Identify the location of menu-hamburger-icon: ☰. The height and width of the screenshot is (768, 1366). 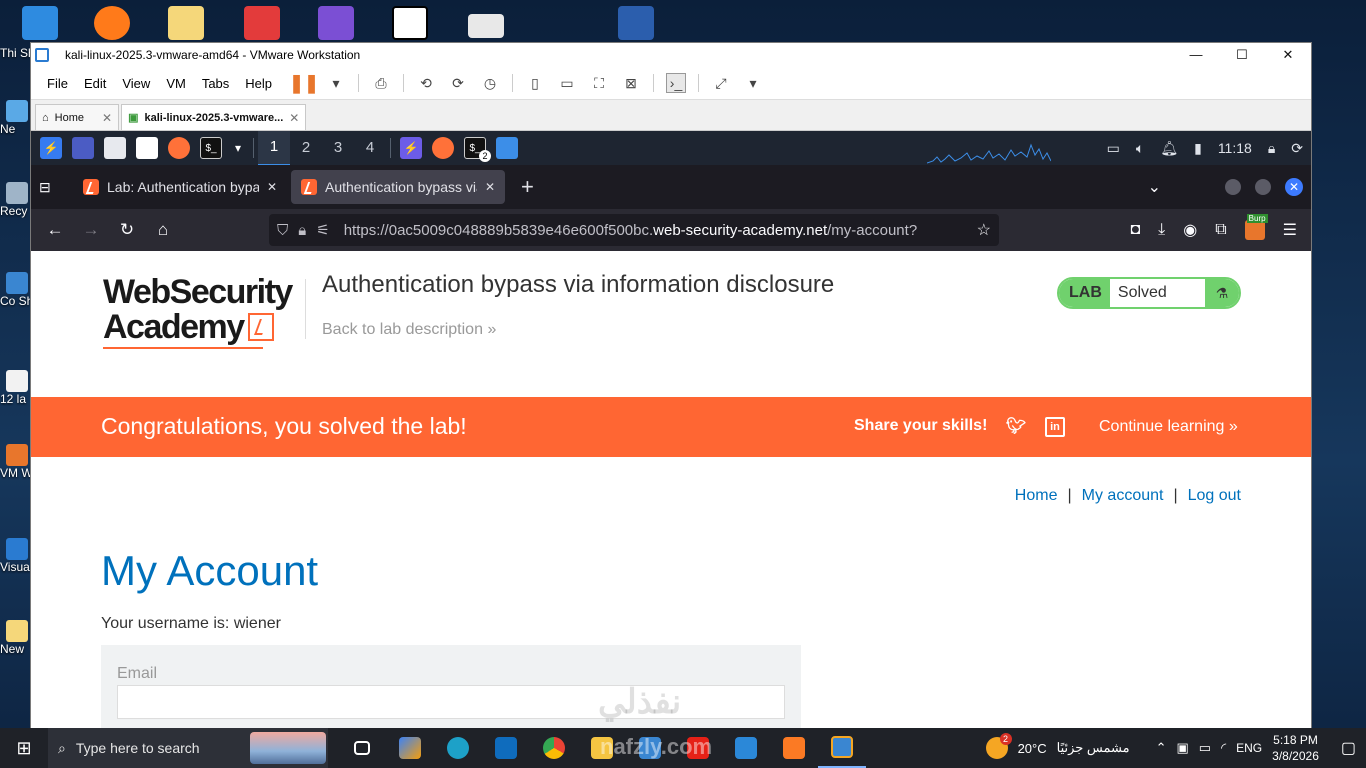
(1290, 230).